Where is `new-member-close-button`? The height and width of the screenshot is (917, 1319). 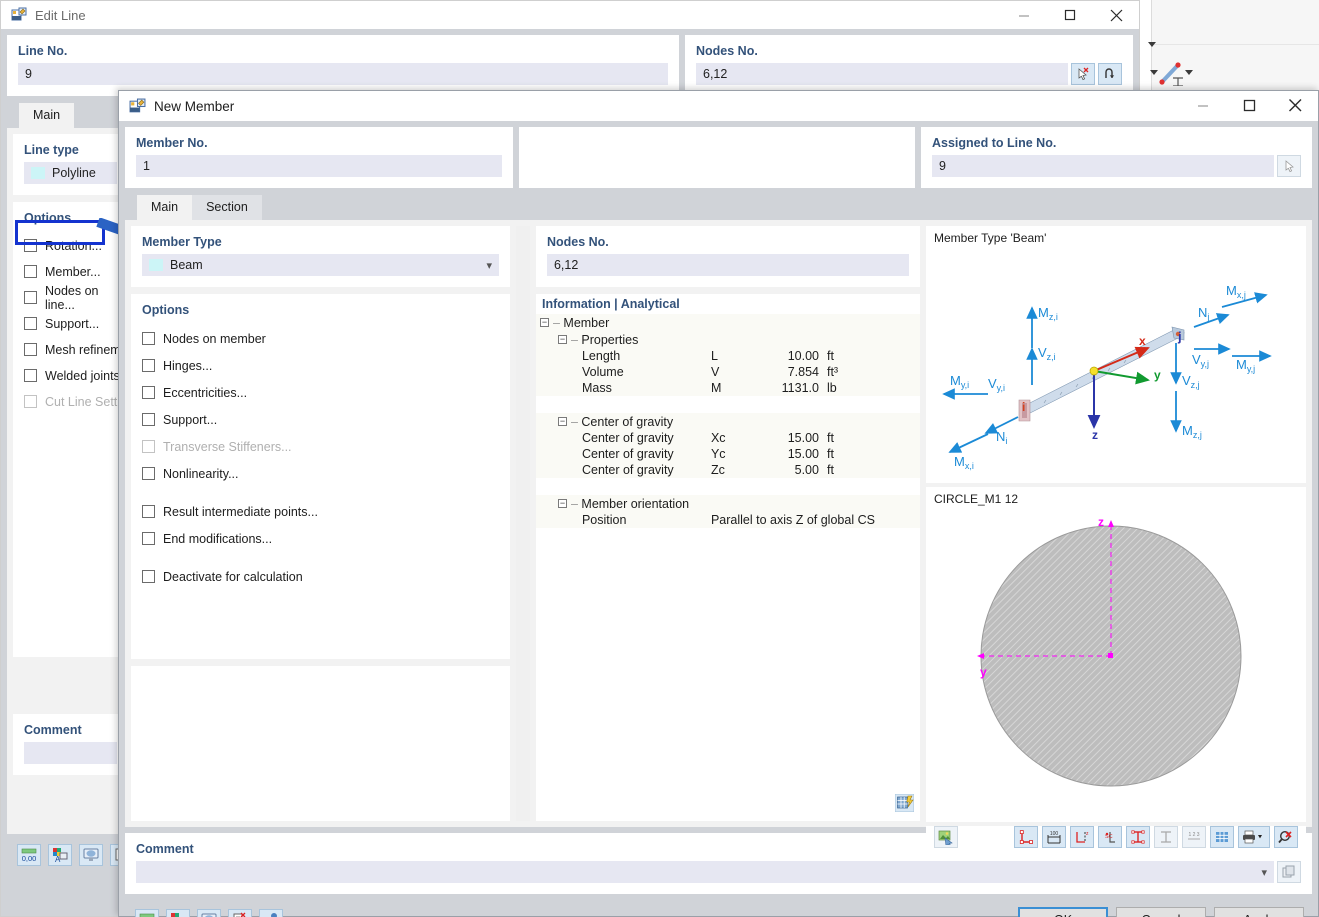 new-member-close-button is located at coordinates (1295, 105).